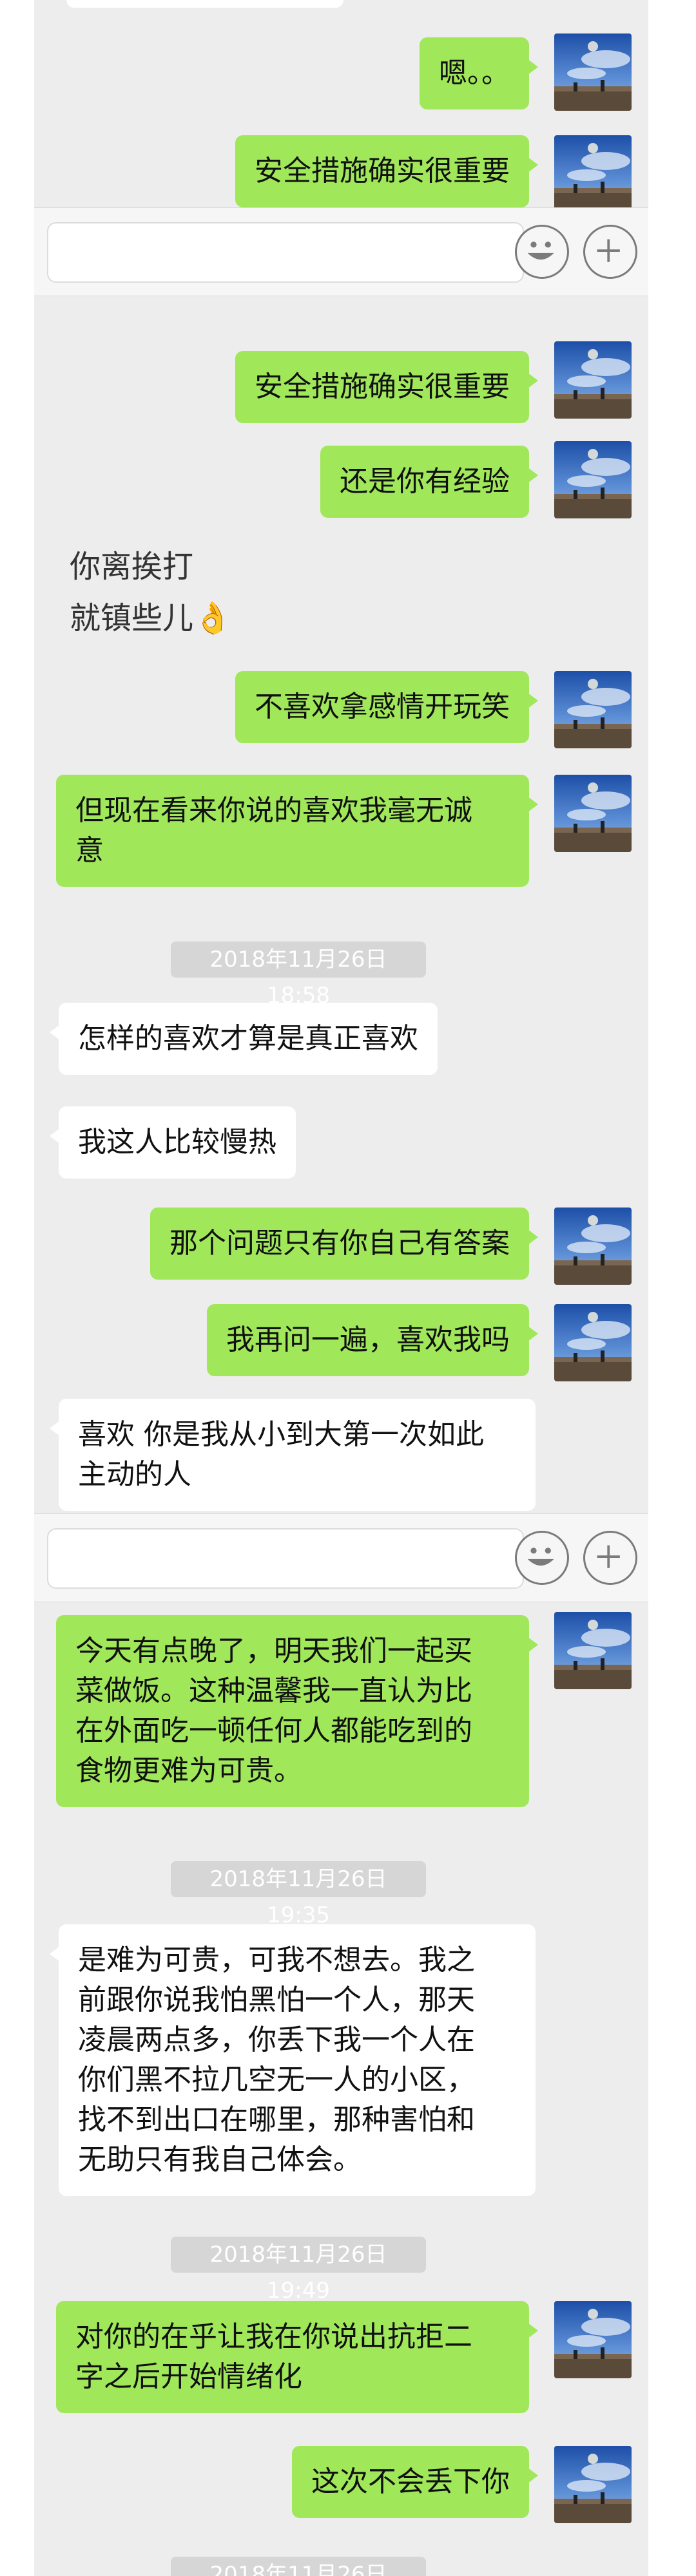 The width and height of the screenshot is (696, 2576). What do you see at coordinates (298, 2566) in the screenshot?
I see `timestamp: 2018年11月26日 19:50` at bounding box center [298, 2566].